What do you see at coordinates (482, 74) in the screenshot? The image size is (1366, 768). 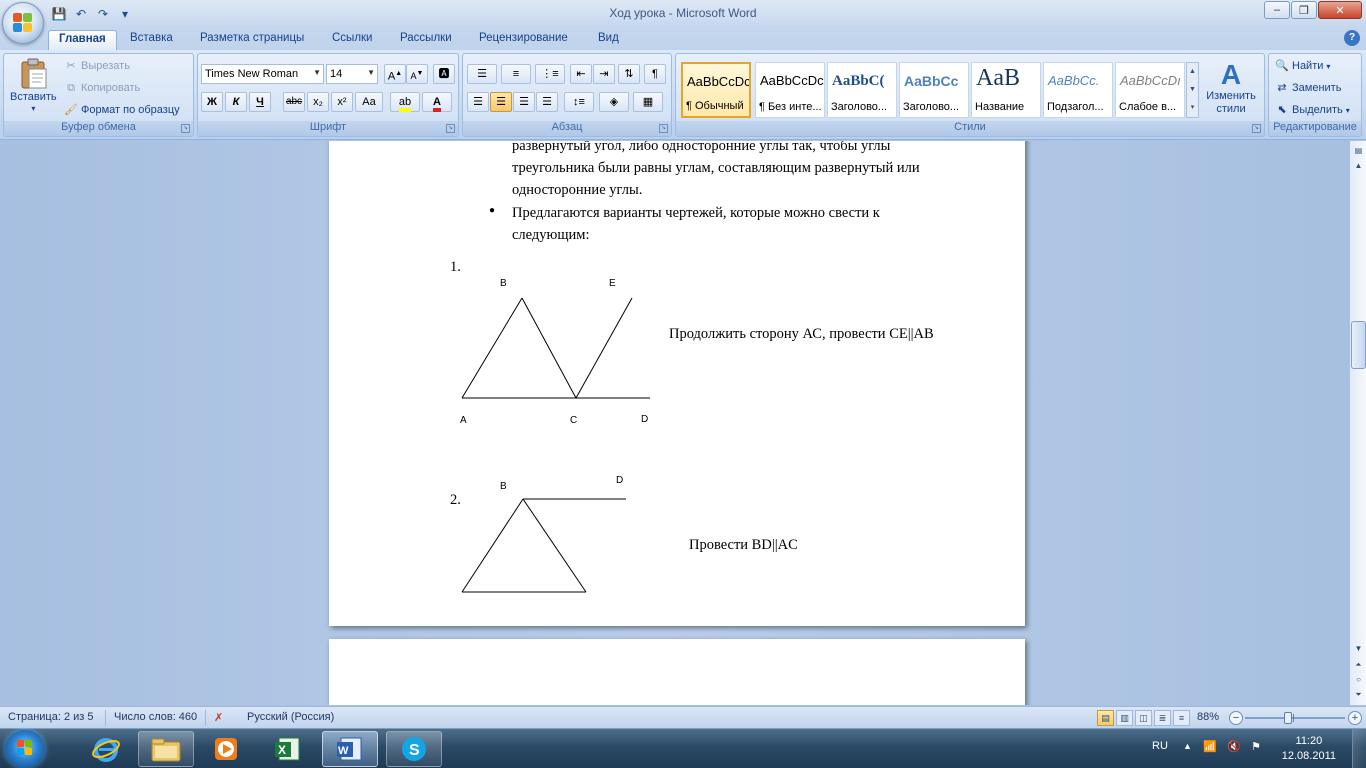 I see `bullets-button: ☰` at bounding box center [482, 74].